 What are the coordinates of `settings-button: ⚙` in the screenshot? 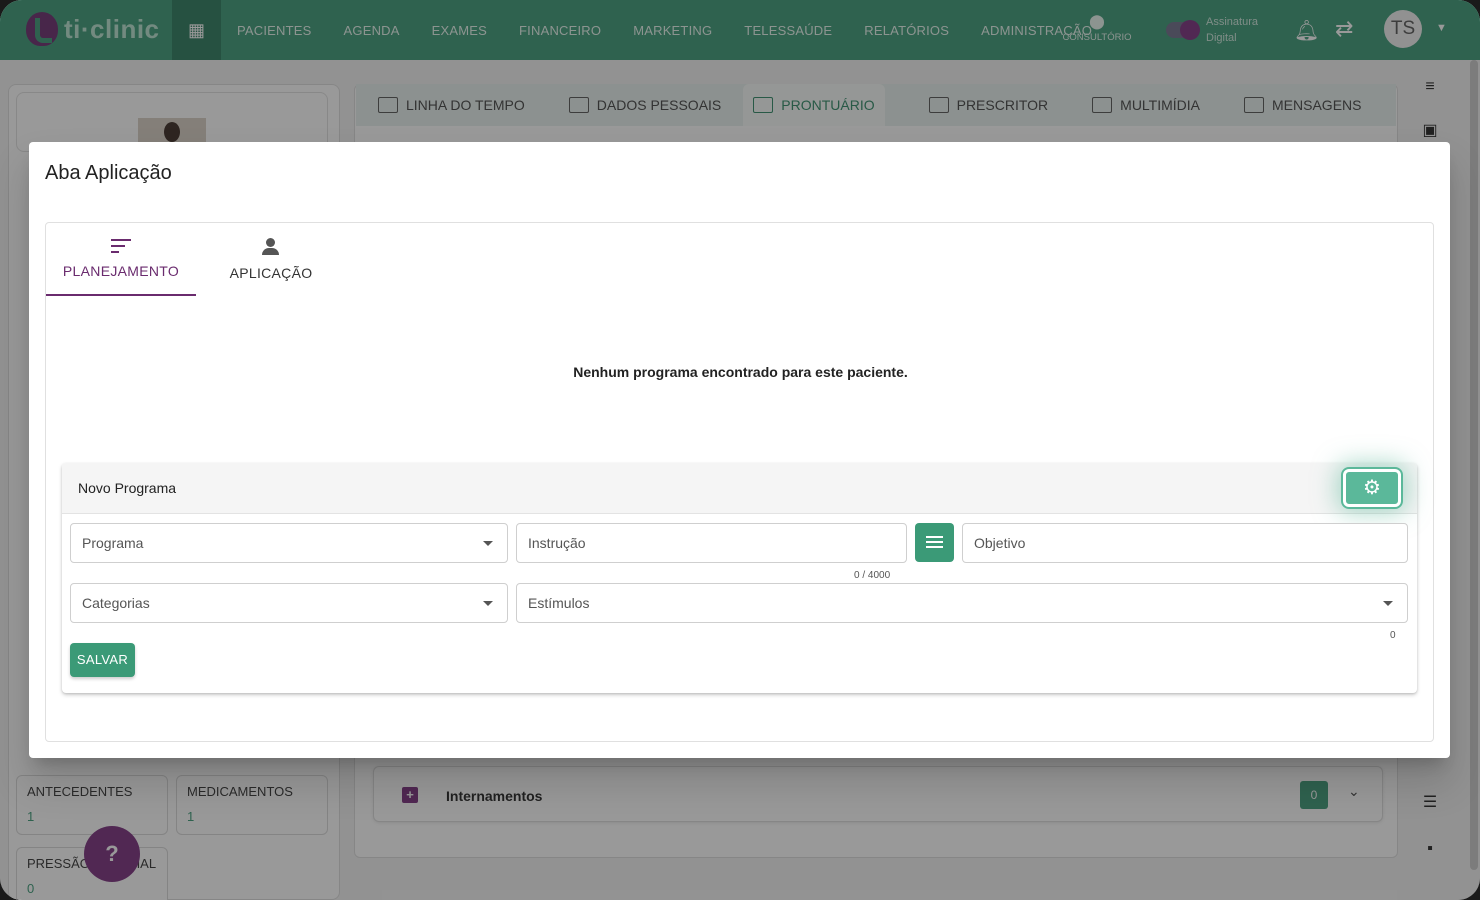 It's located at (1372, 488).